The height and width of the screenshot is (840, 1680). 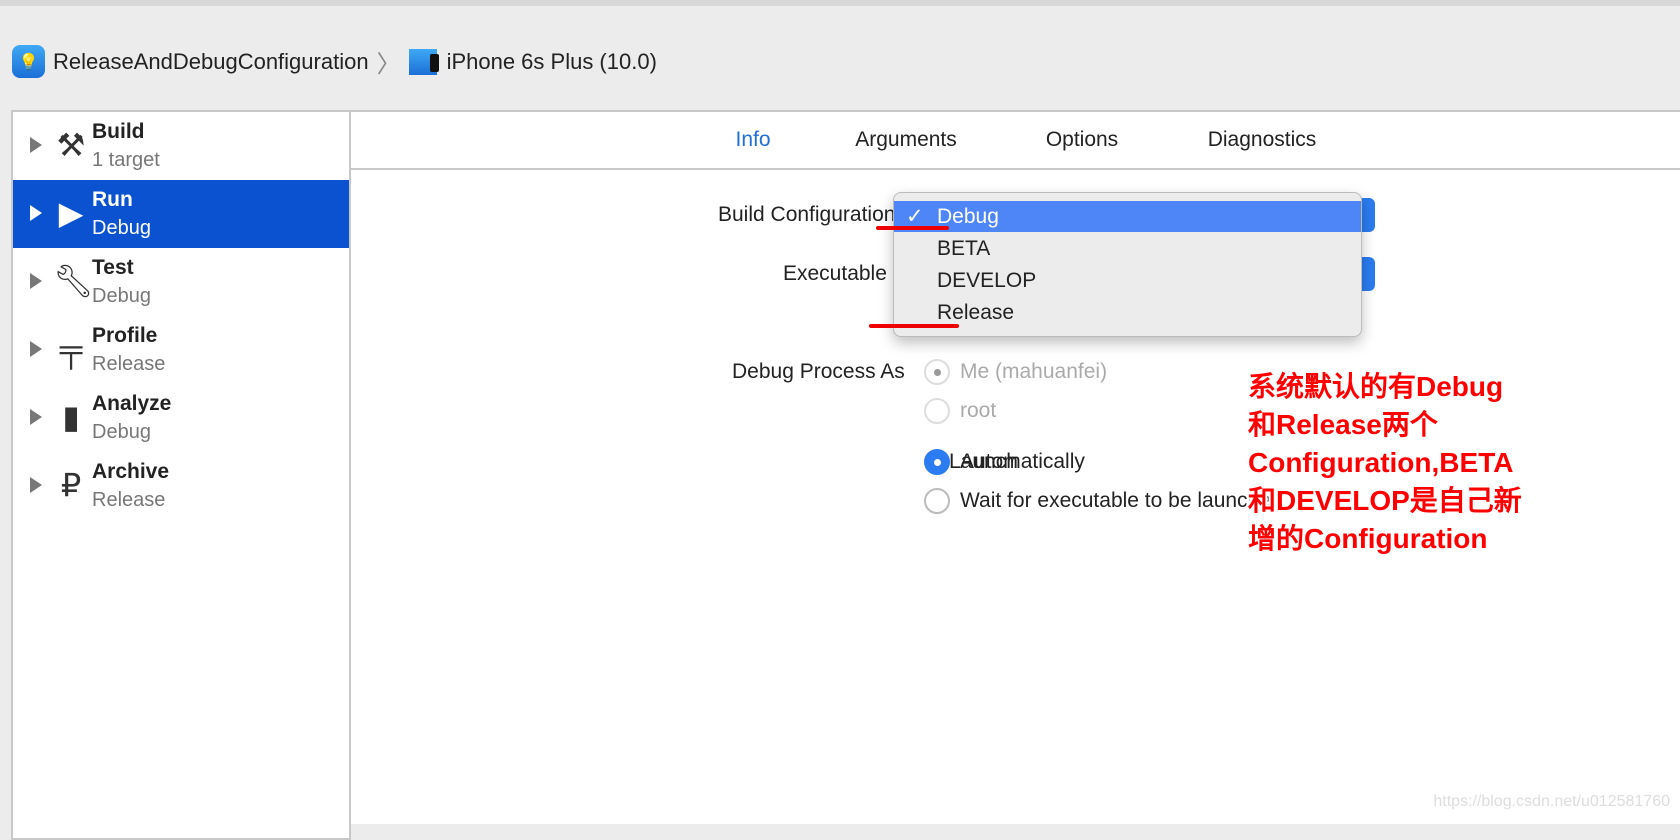 What do you see at coordinates (937, 372) in the screenshot?
I see `radio-me` at bounding box center [937, 372].